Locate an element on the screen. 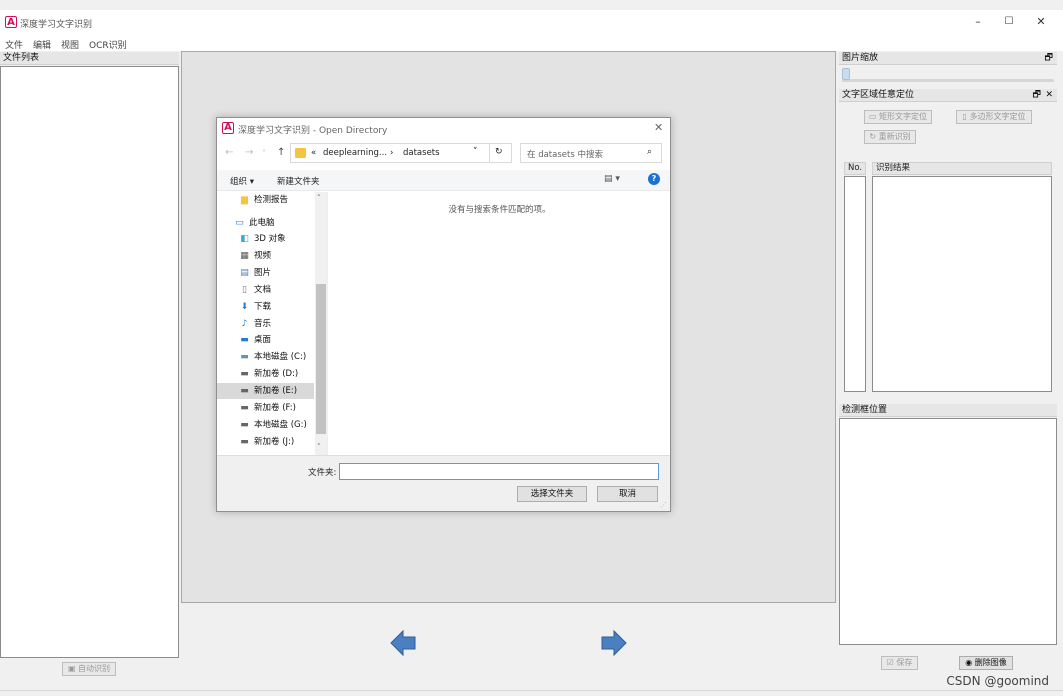  nav-label: 本地磁盘 (G:) is located at coordinates (280, 425).